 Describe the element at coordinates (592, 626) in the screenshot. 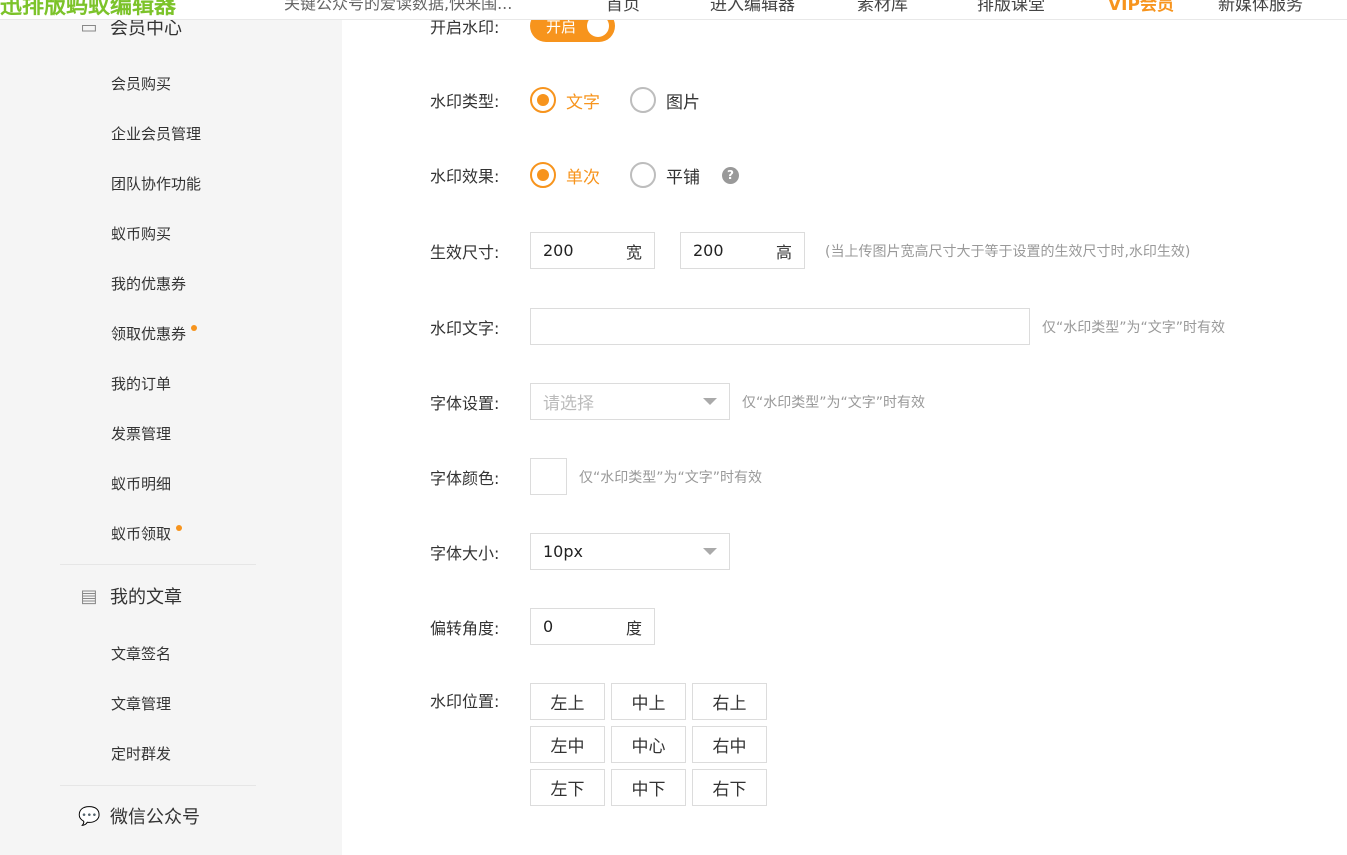

I see `angle-input: 0 度` at that location.